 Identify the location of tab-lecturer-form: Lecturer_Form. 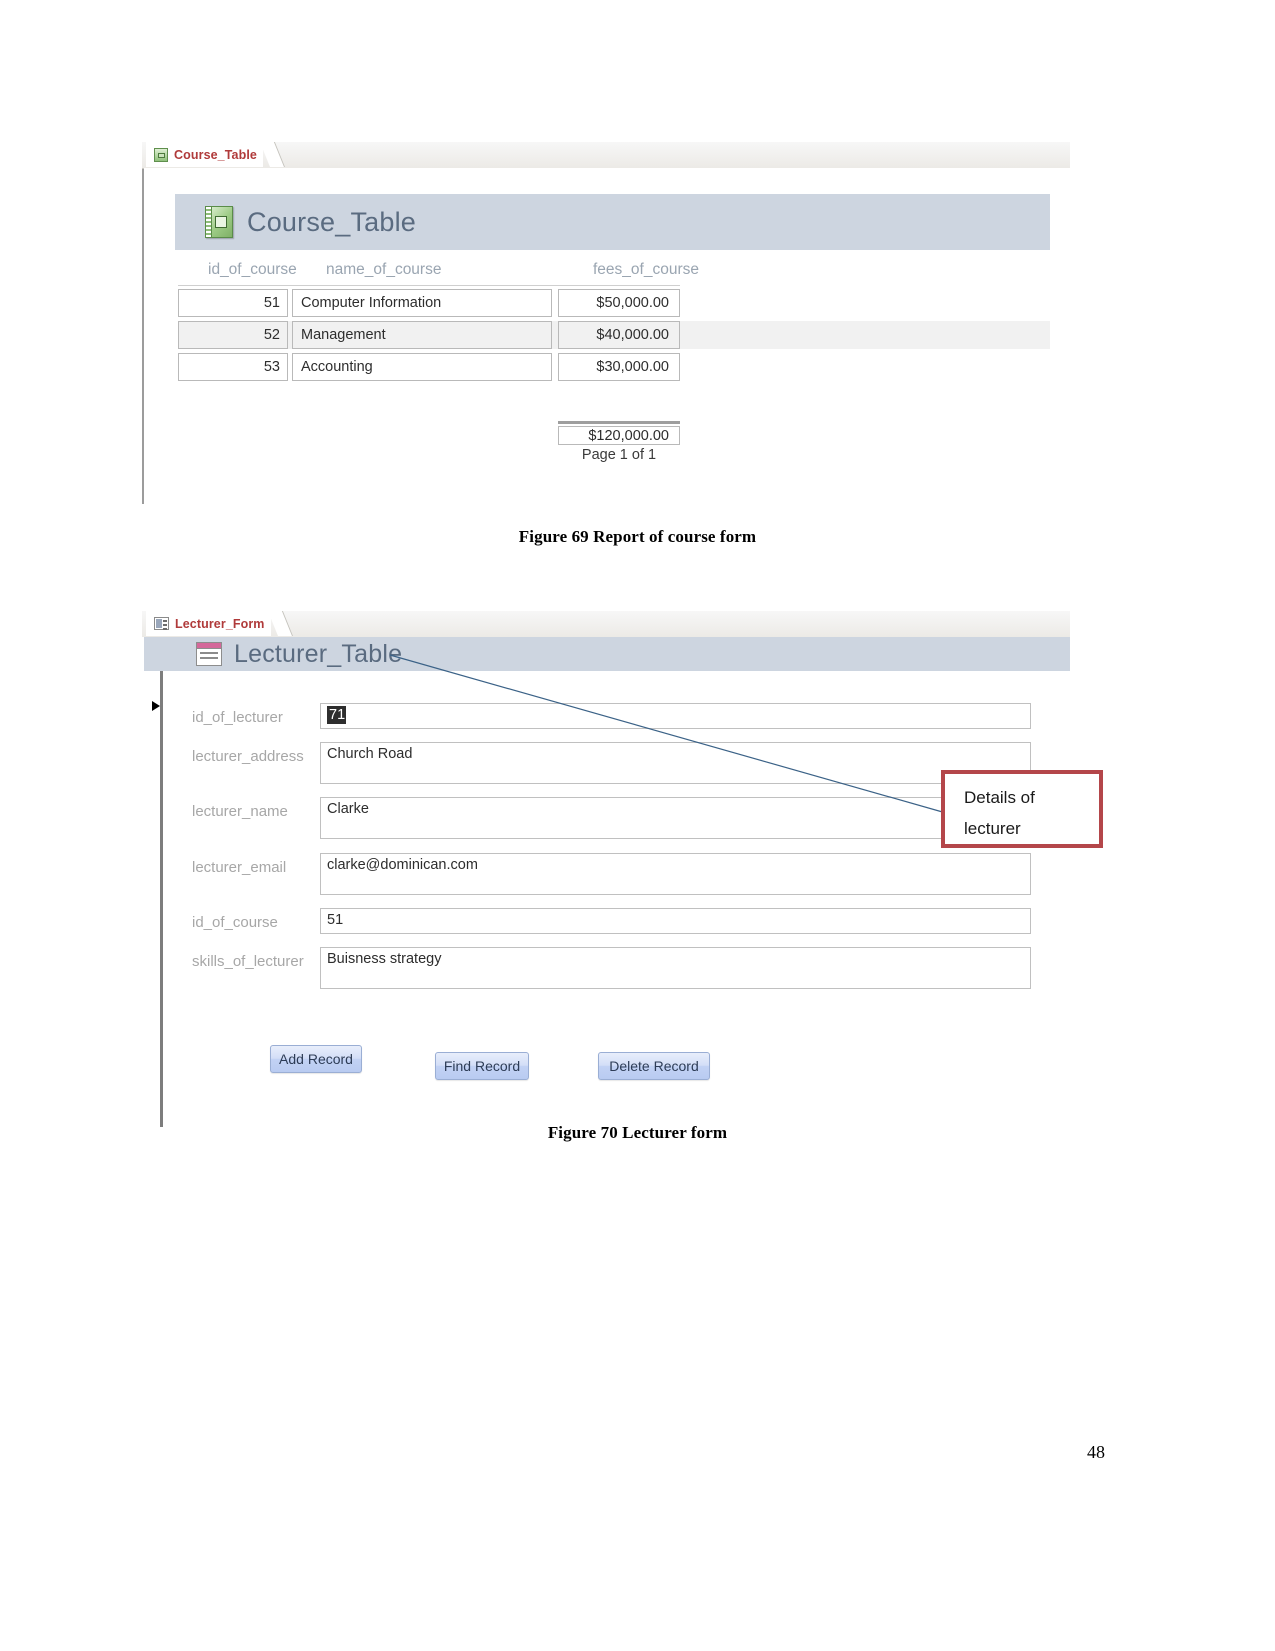
(208, 623).